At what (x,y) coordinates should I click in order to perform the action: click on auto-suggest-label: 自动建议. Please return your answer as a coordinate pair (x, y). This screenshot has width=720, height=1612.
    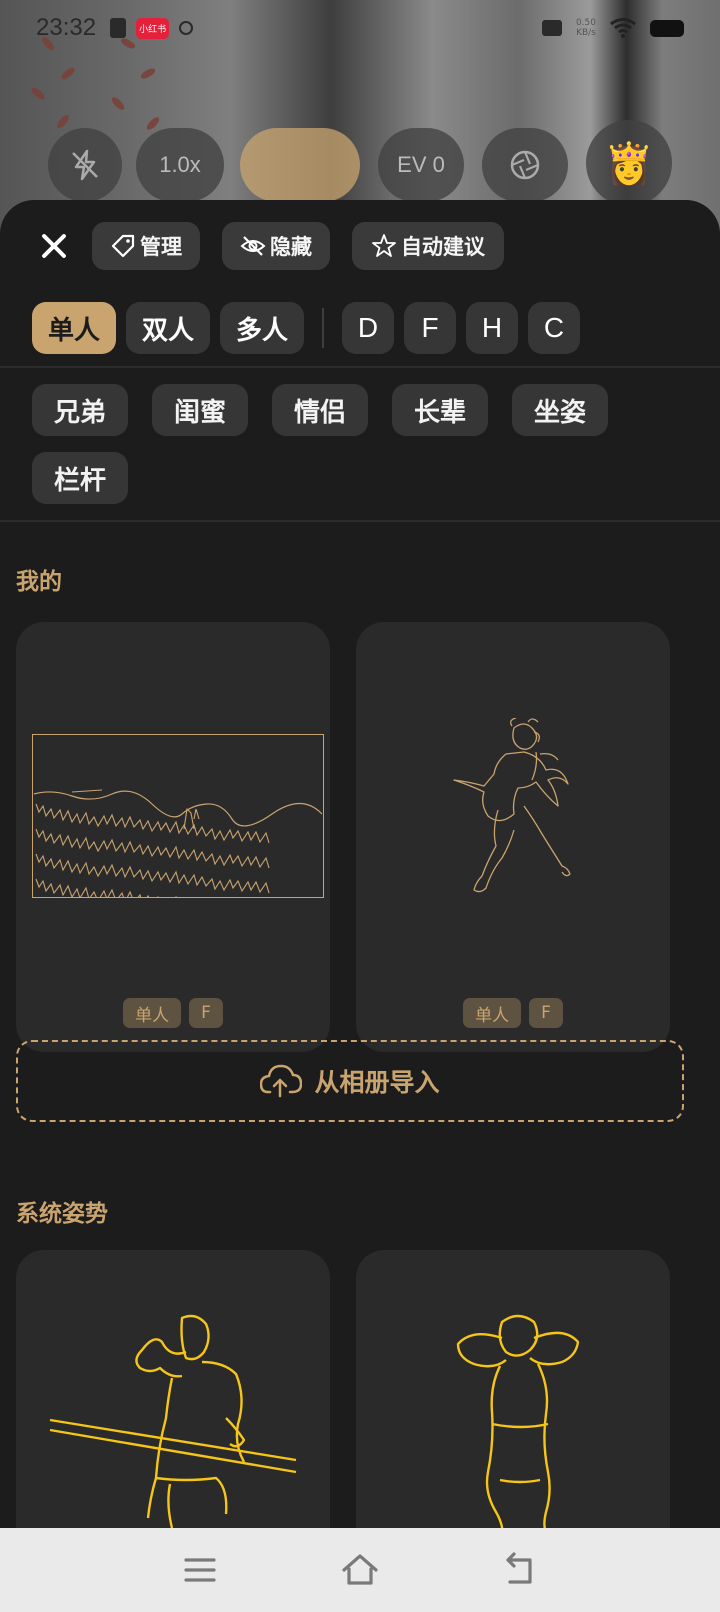
    Looking at the image, I should click on (443, 247).